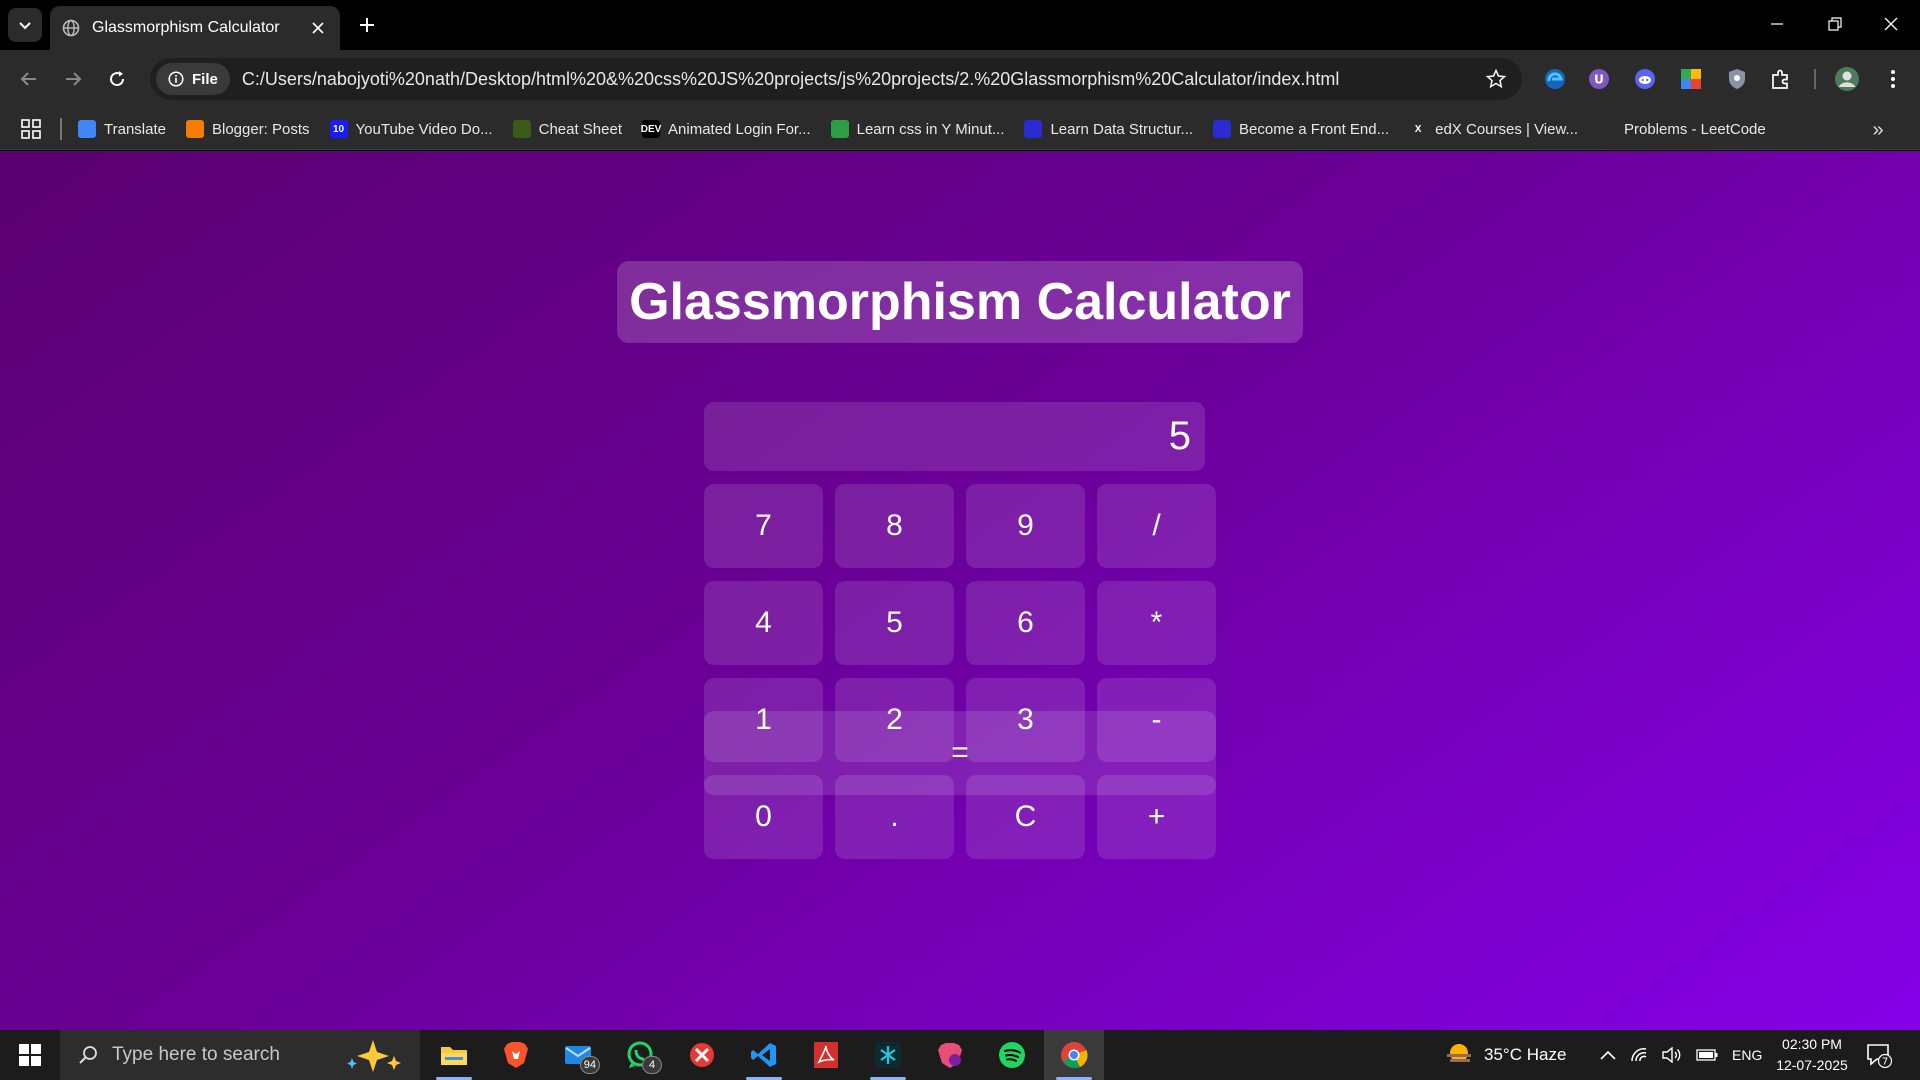 The width and height of the screenshot is (1920, 1080). I want to click on red-app-icon, so click(702, 1055).